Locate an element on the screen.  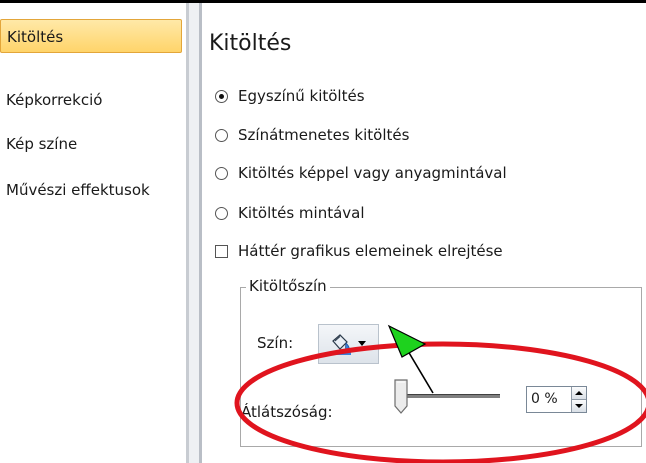
chevron-down-icon is located at coordinates (362, 344).